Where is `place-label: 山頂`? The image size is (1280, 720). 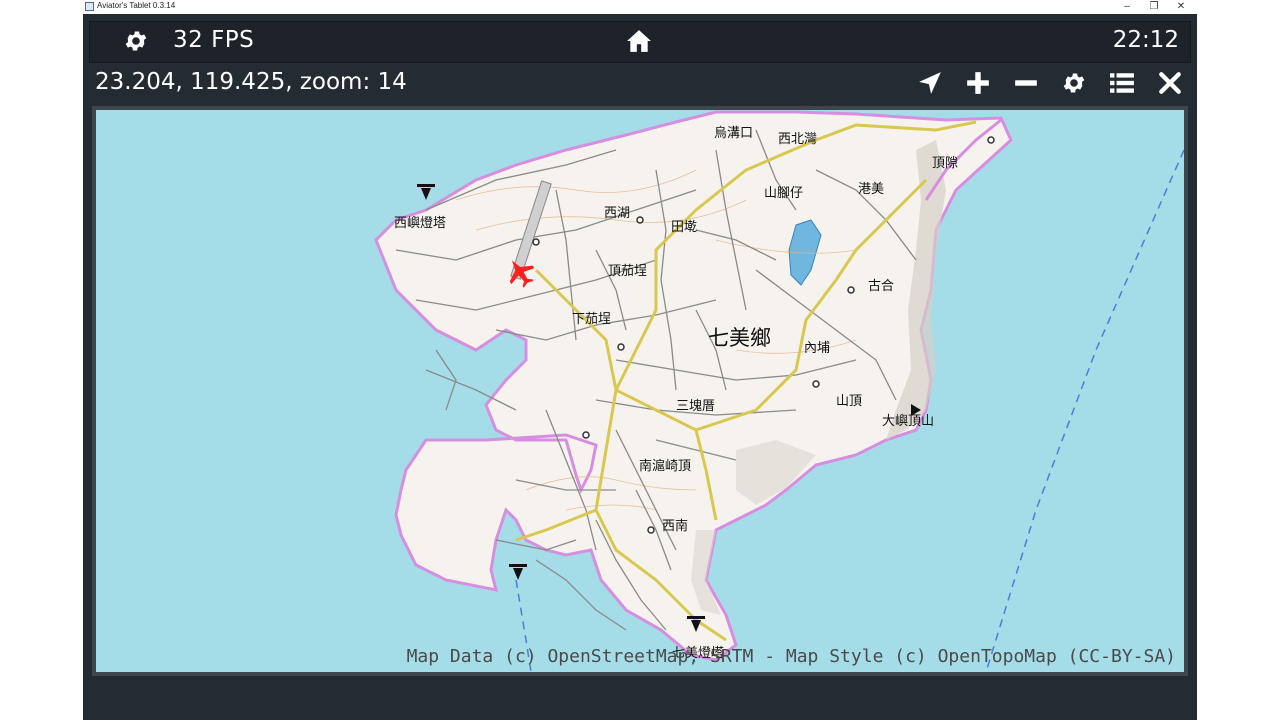 place-label: 山頂 is located at coordinates (849, 401).